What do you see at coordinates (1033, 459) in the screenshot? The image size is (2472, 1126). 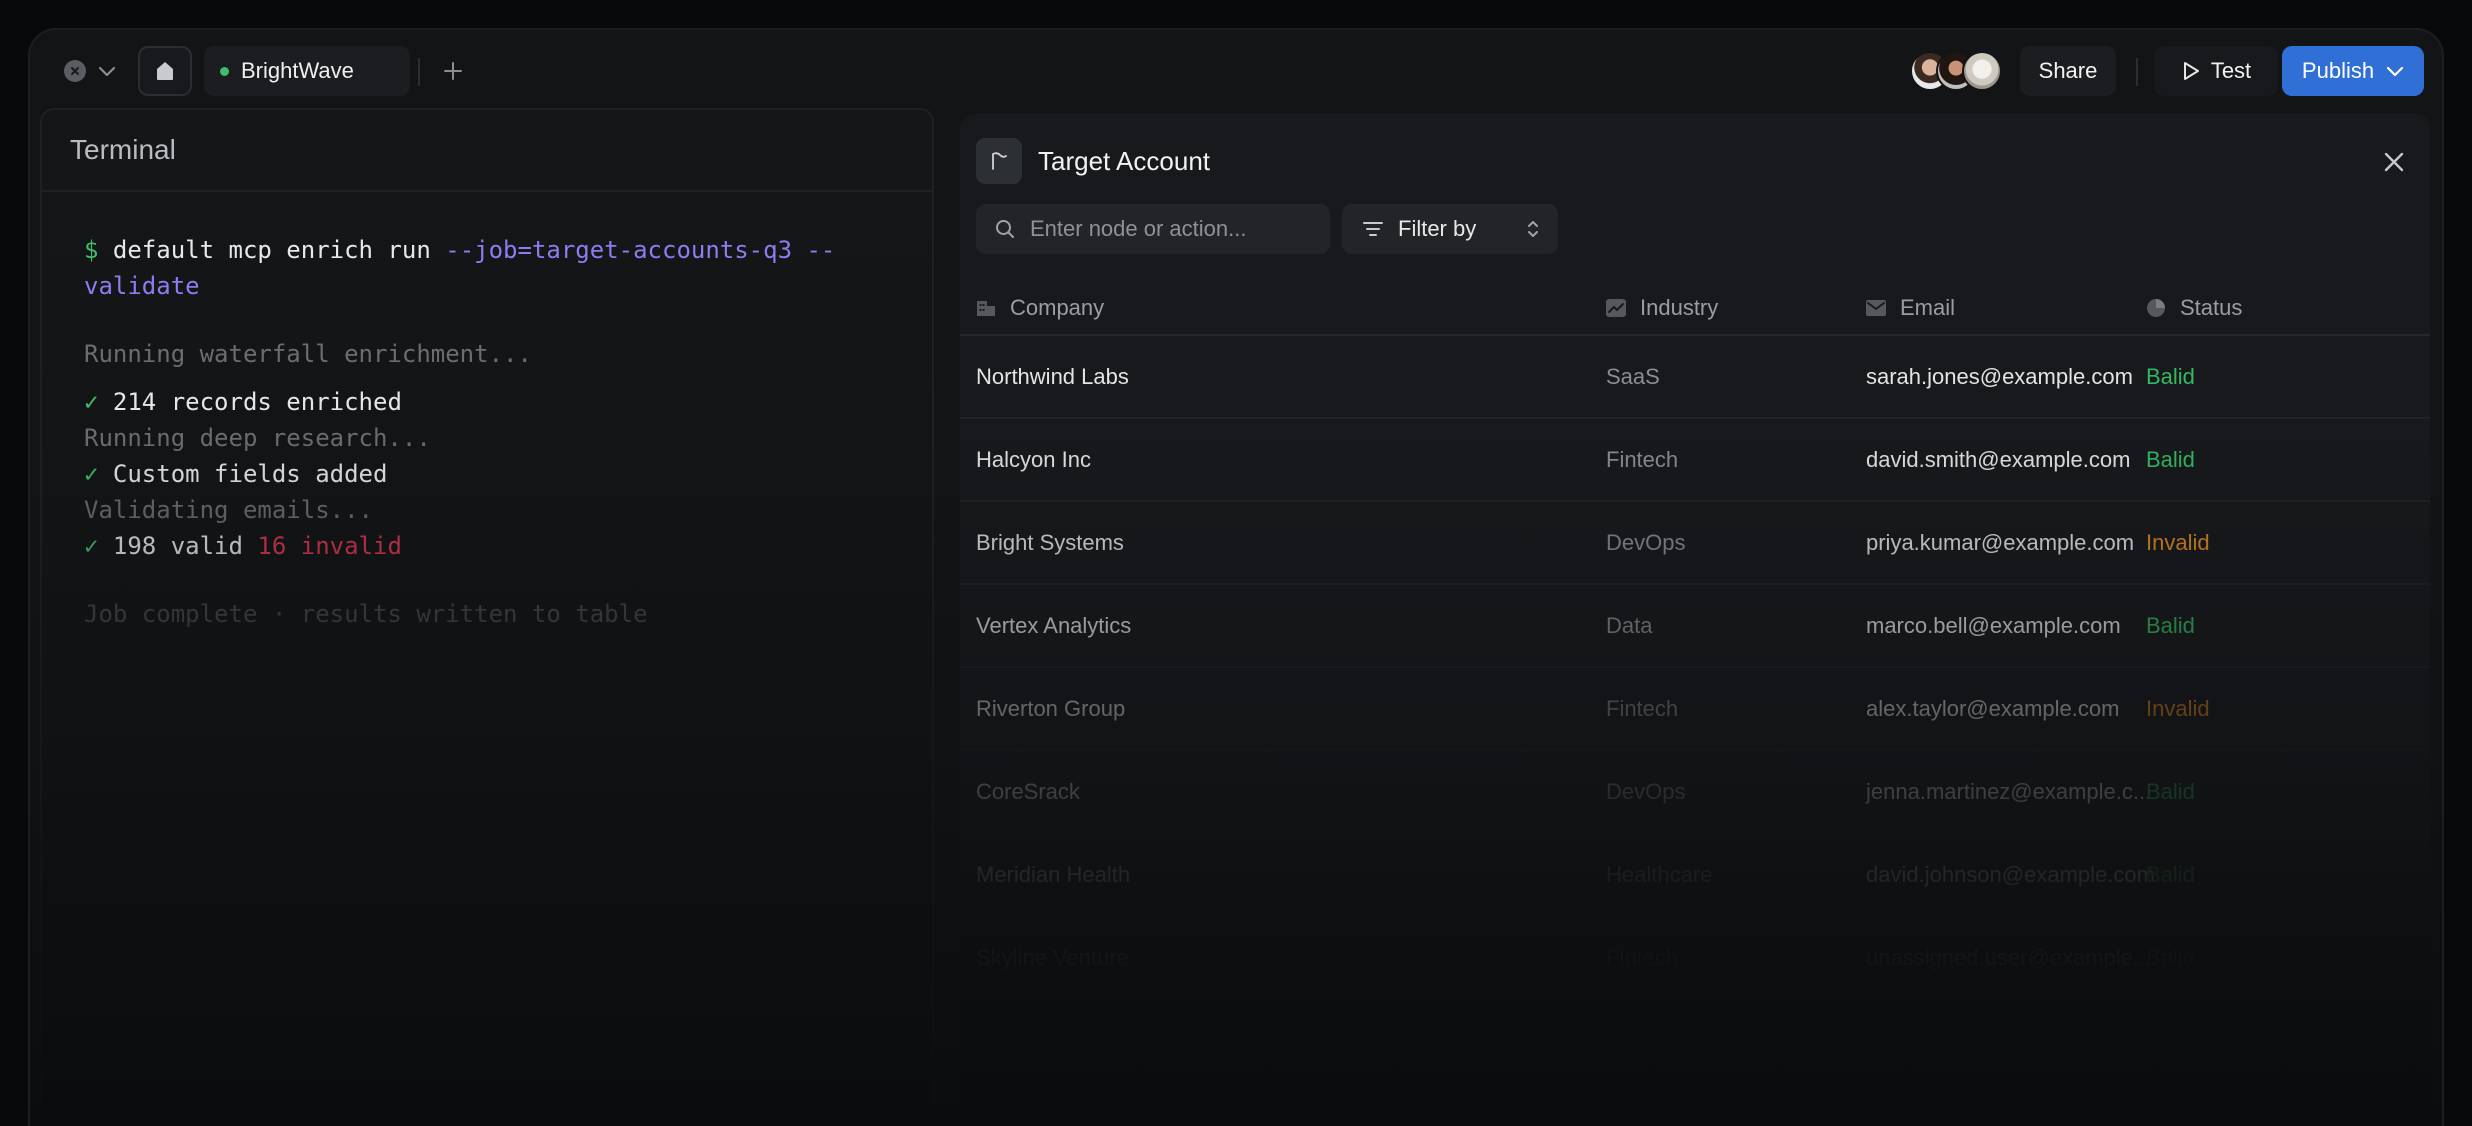 I see `cell-company: Halcyon Inc` at bounding box center [1033, 459].